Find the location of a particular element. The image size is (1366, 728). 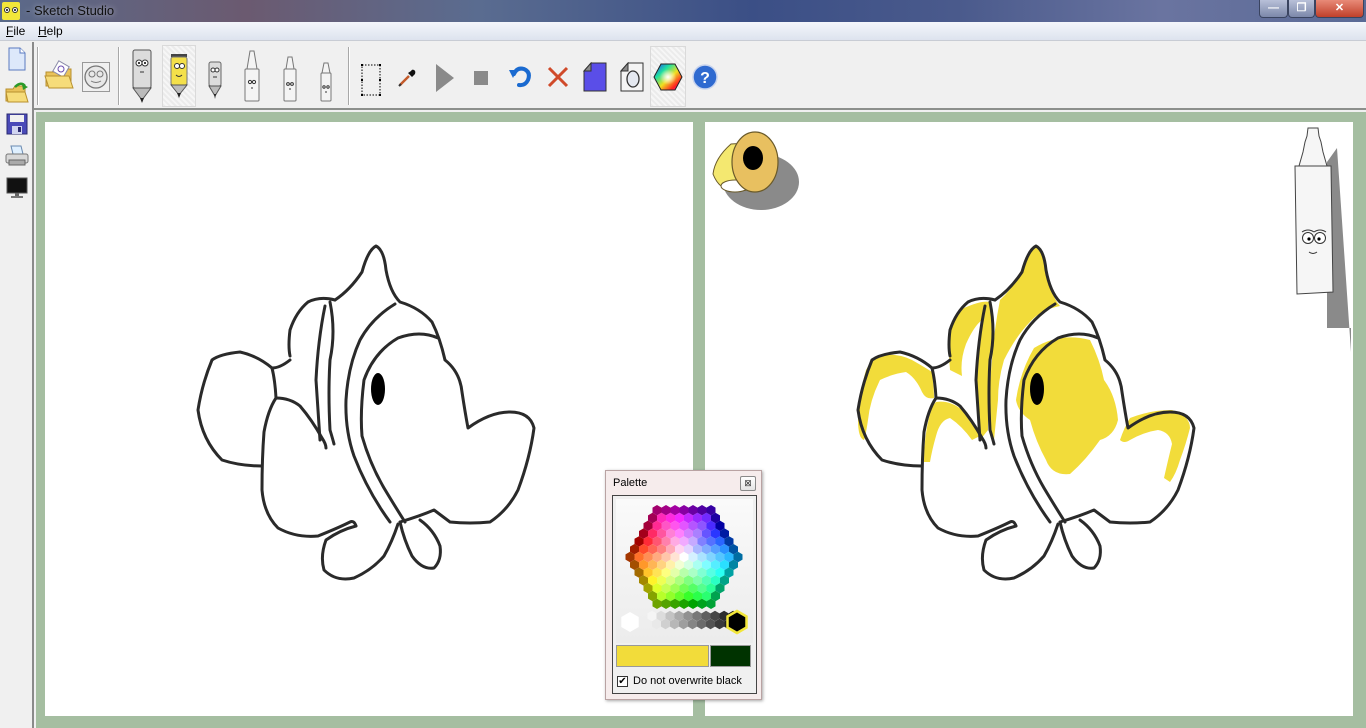

printer-icon is located at coordinates (17, 155).